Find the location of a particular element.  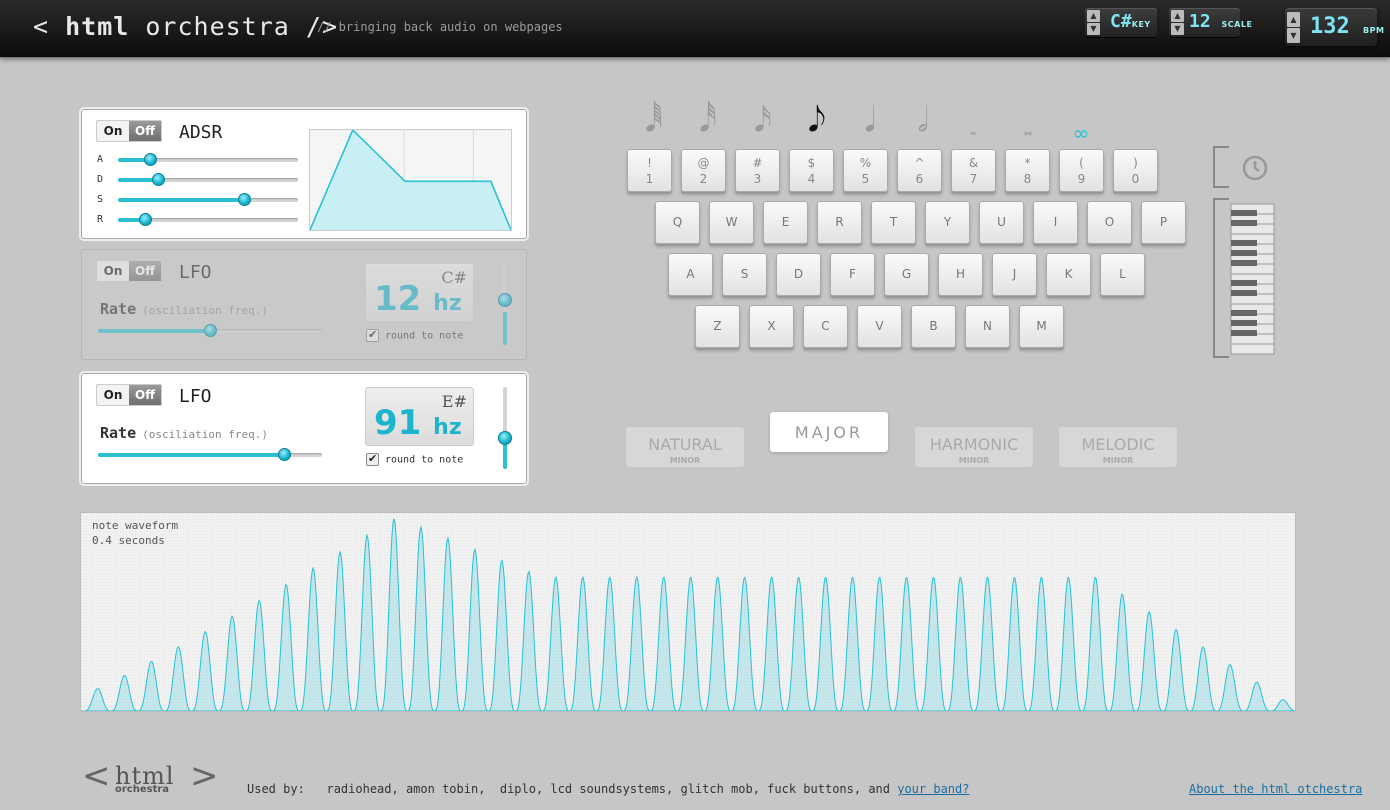

bpm-up-arrow-icon: ▲ is located at coordinates (1293, 19).